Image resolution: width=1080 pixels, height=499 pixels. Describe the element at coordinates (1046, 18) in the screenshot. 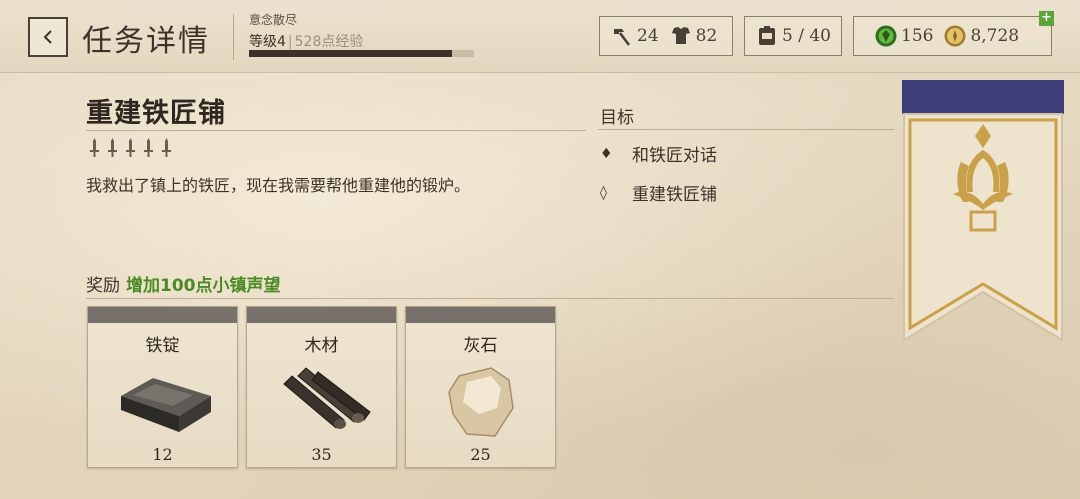

I see `add-currency-button: +` at that location.